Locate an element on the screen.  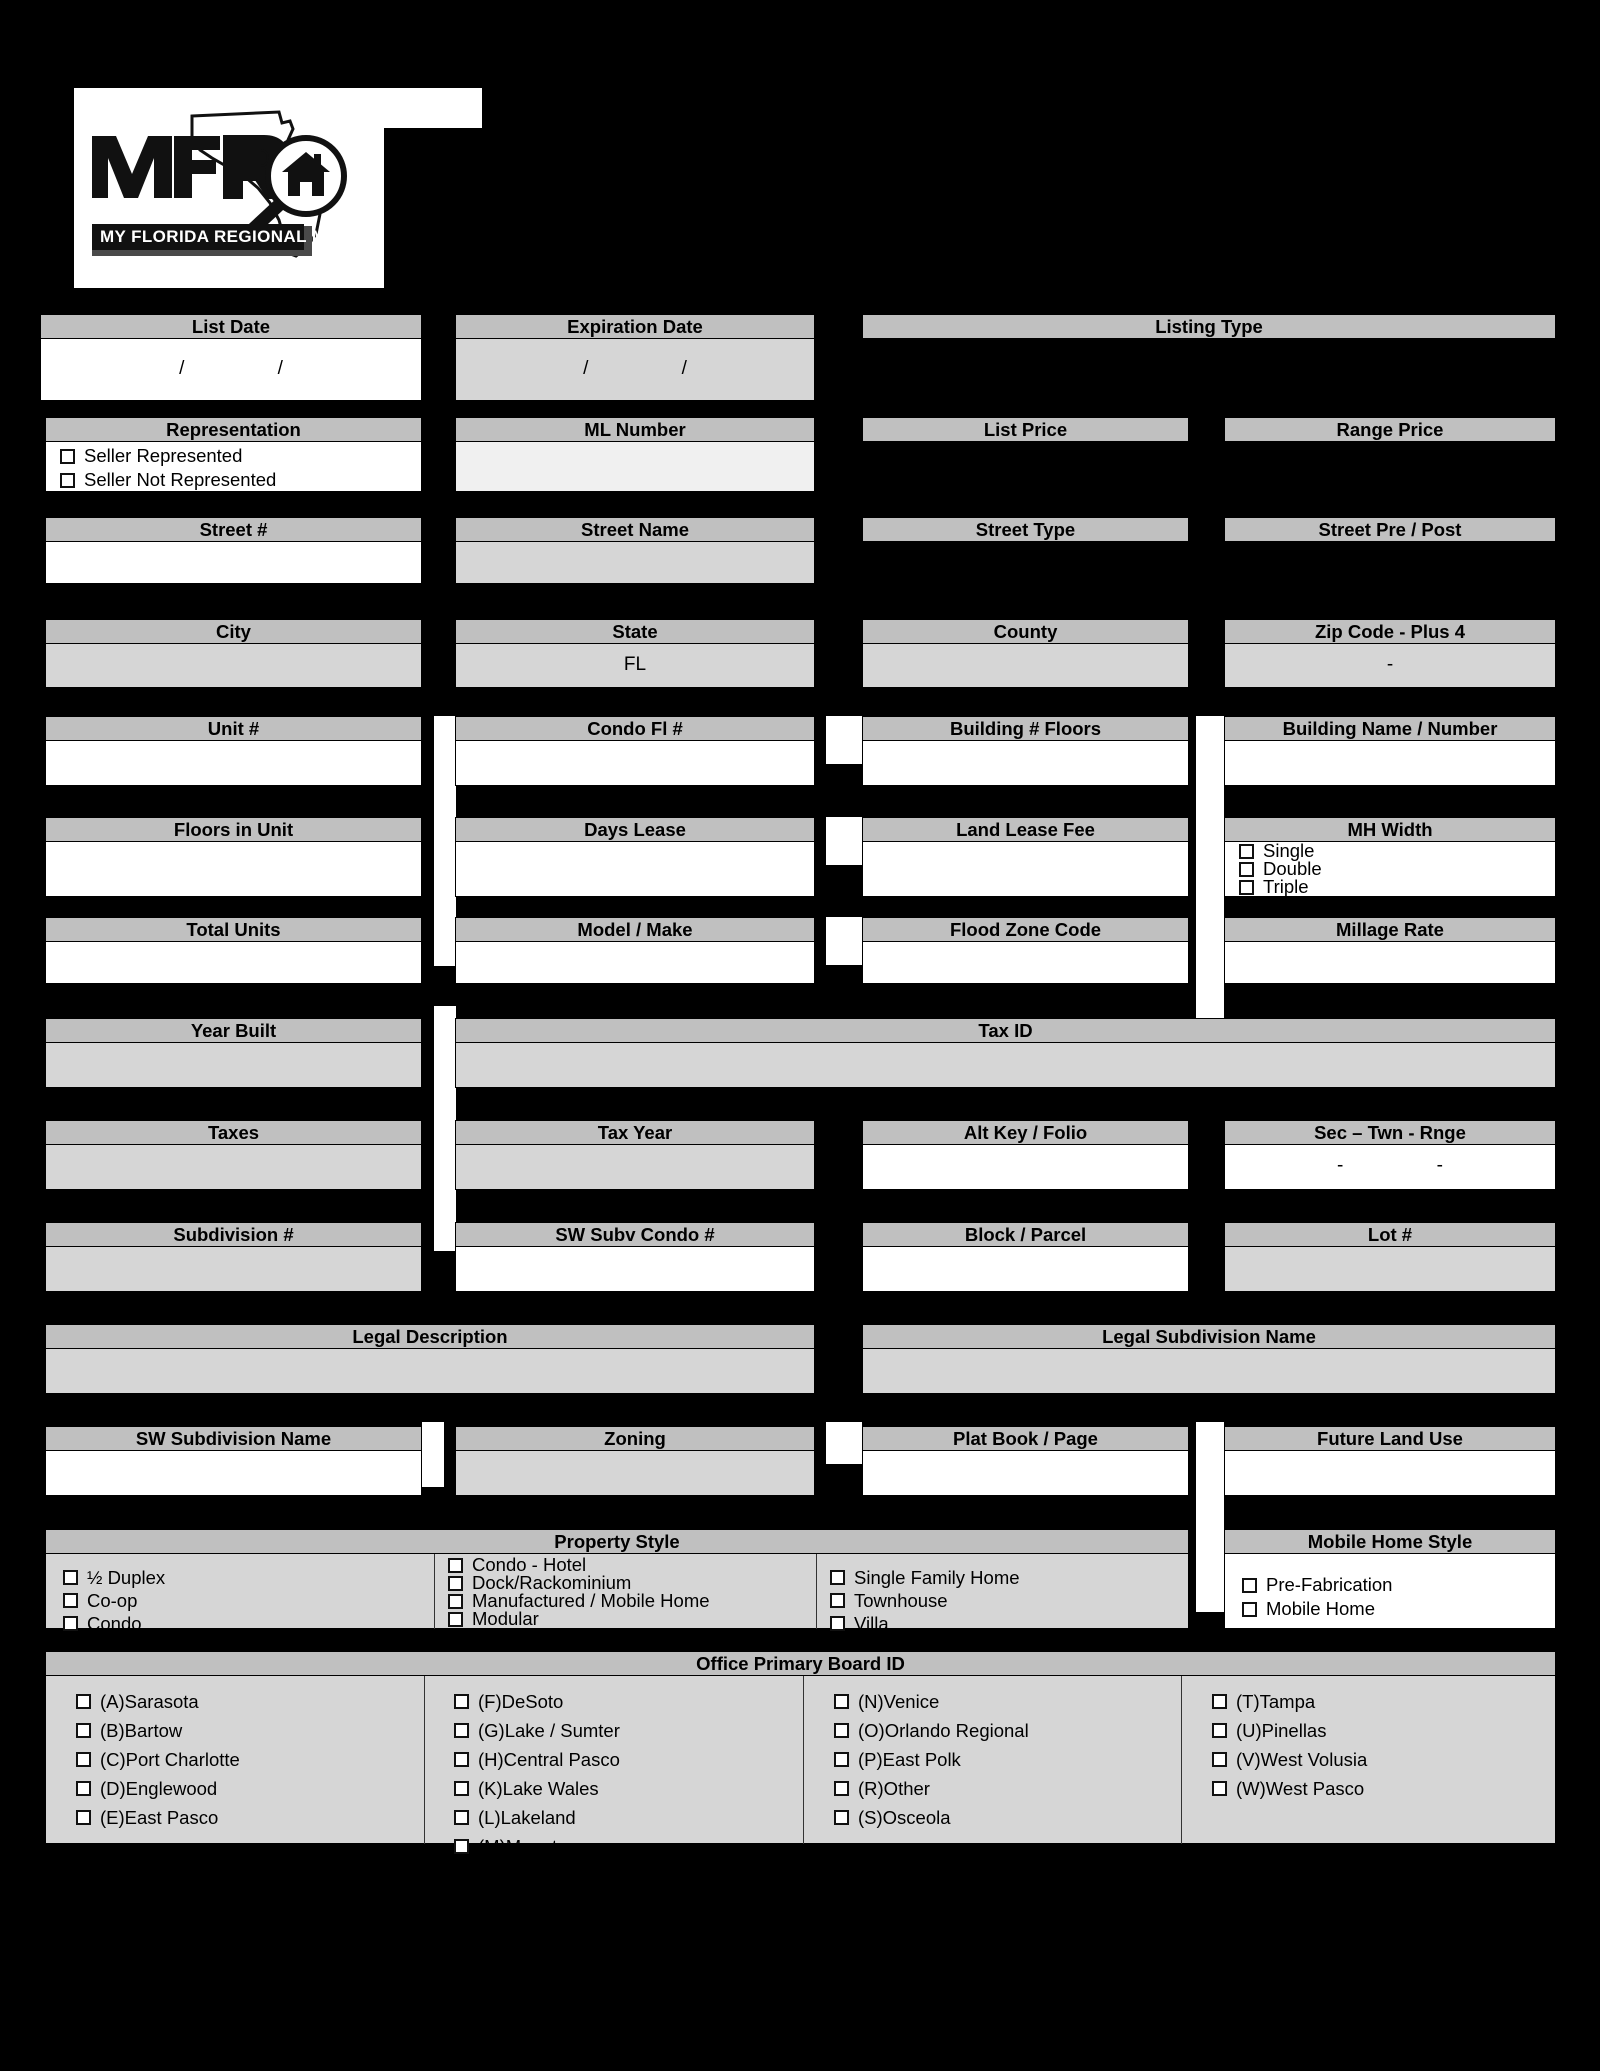
checkbox-board-l-lakeland: (L)Lakeland is located at coordinates (515, 1817).